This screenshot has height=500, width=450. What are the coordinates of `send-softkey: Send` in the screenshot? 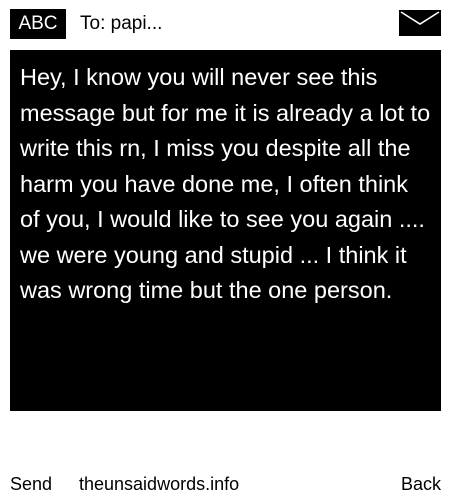 It's located at (31, 484).